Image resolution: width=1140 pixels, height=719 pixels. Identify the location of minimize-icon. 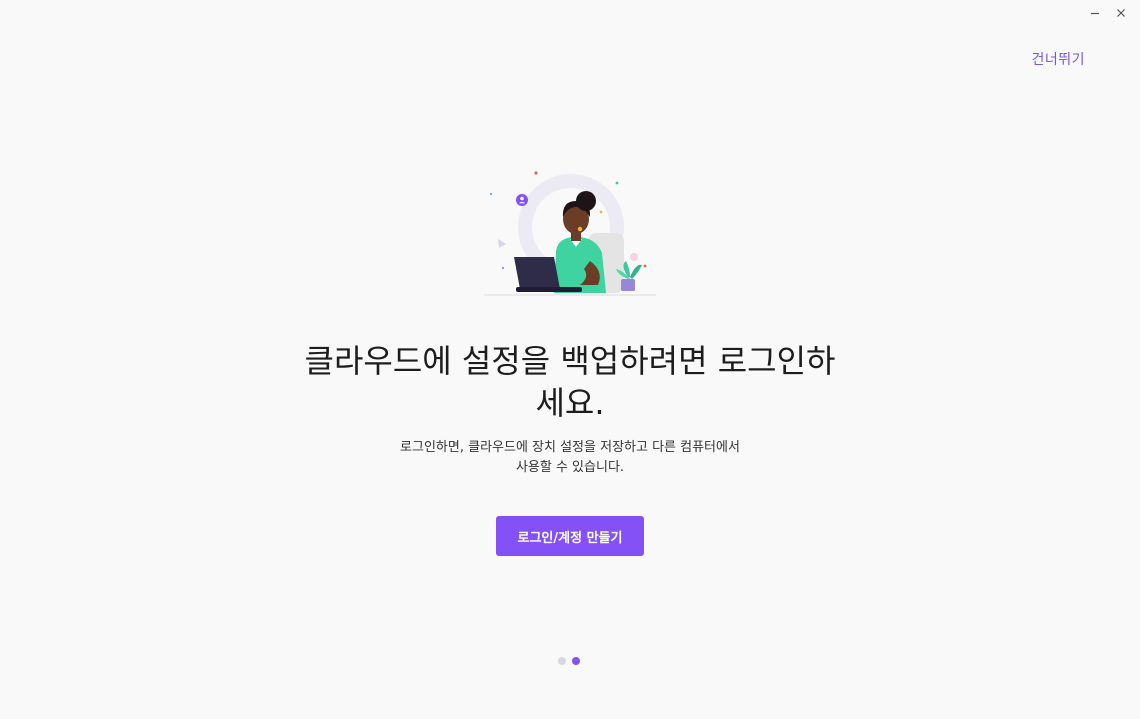
(1095, 13).